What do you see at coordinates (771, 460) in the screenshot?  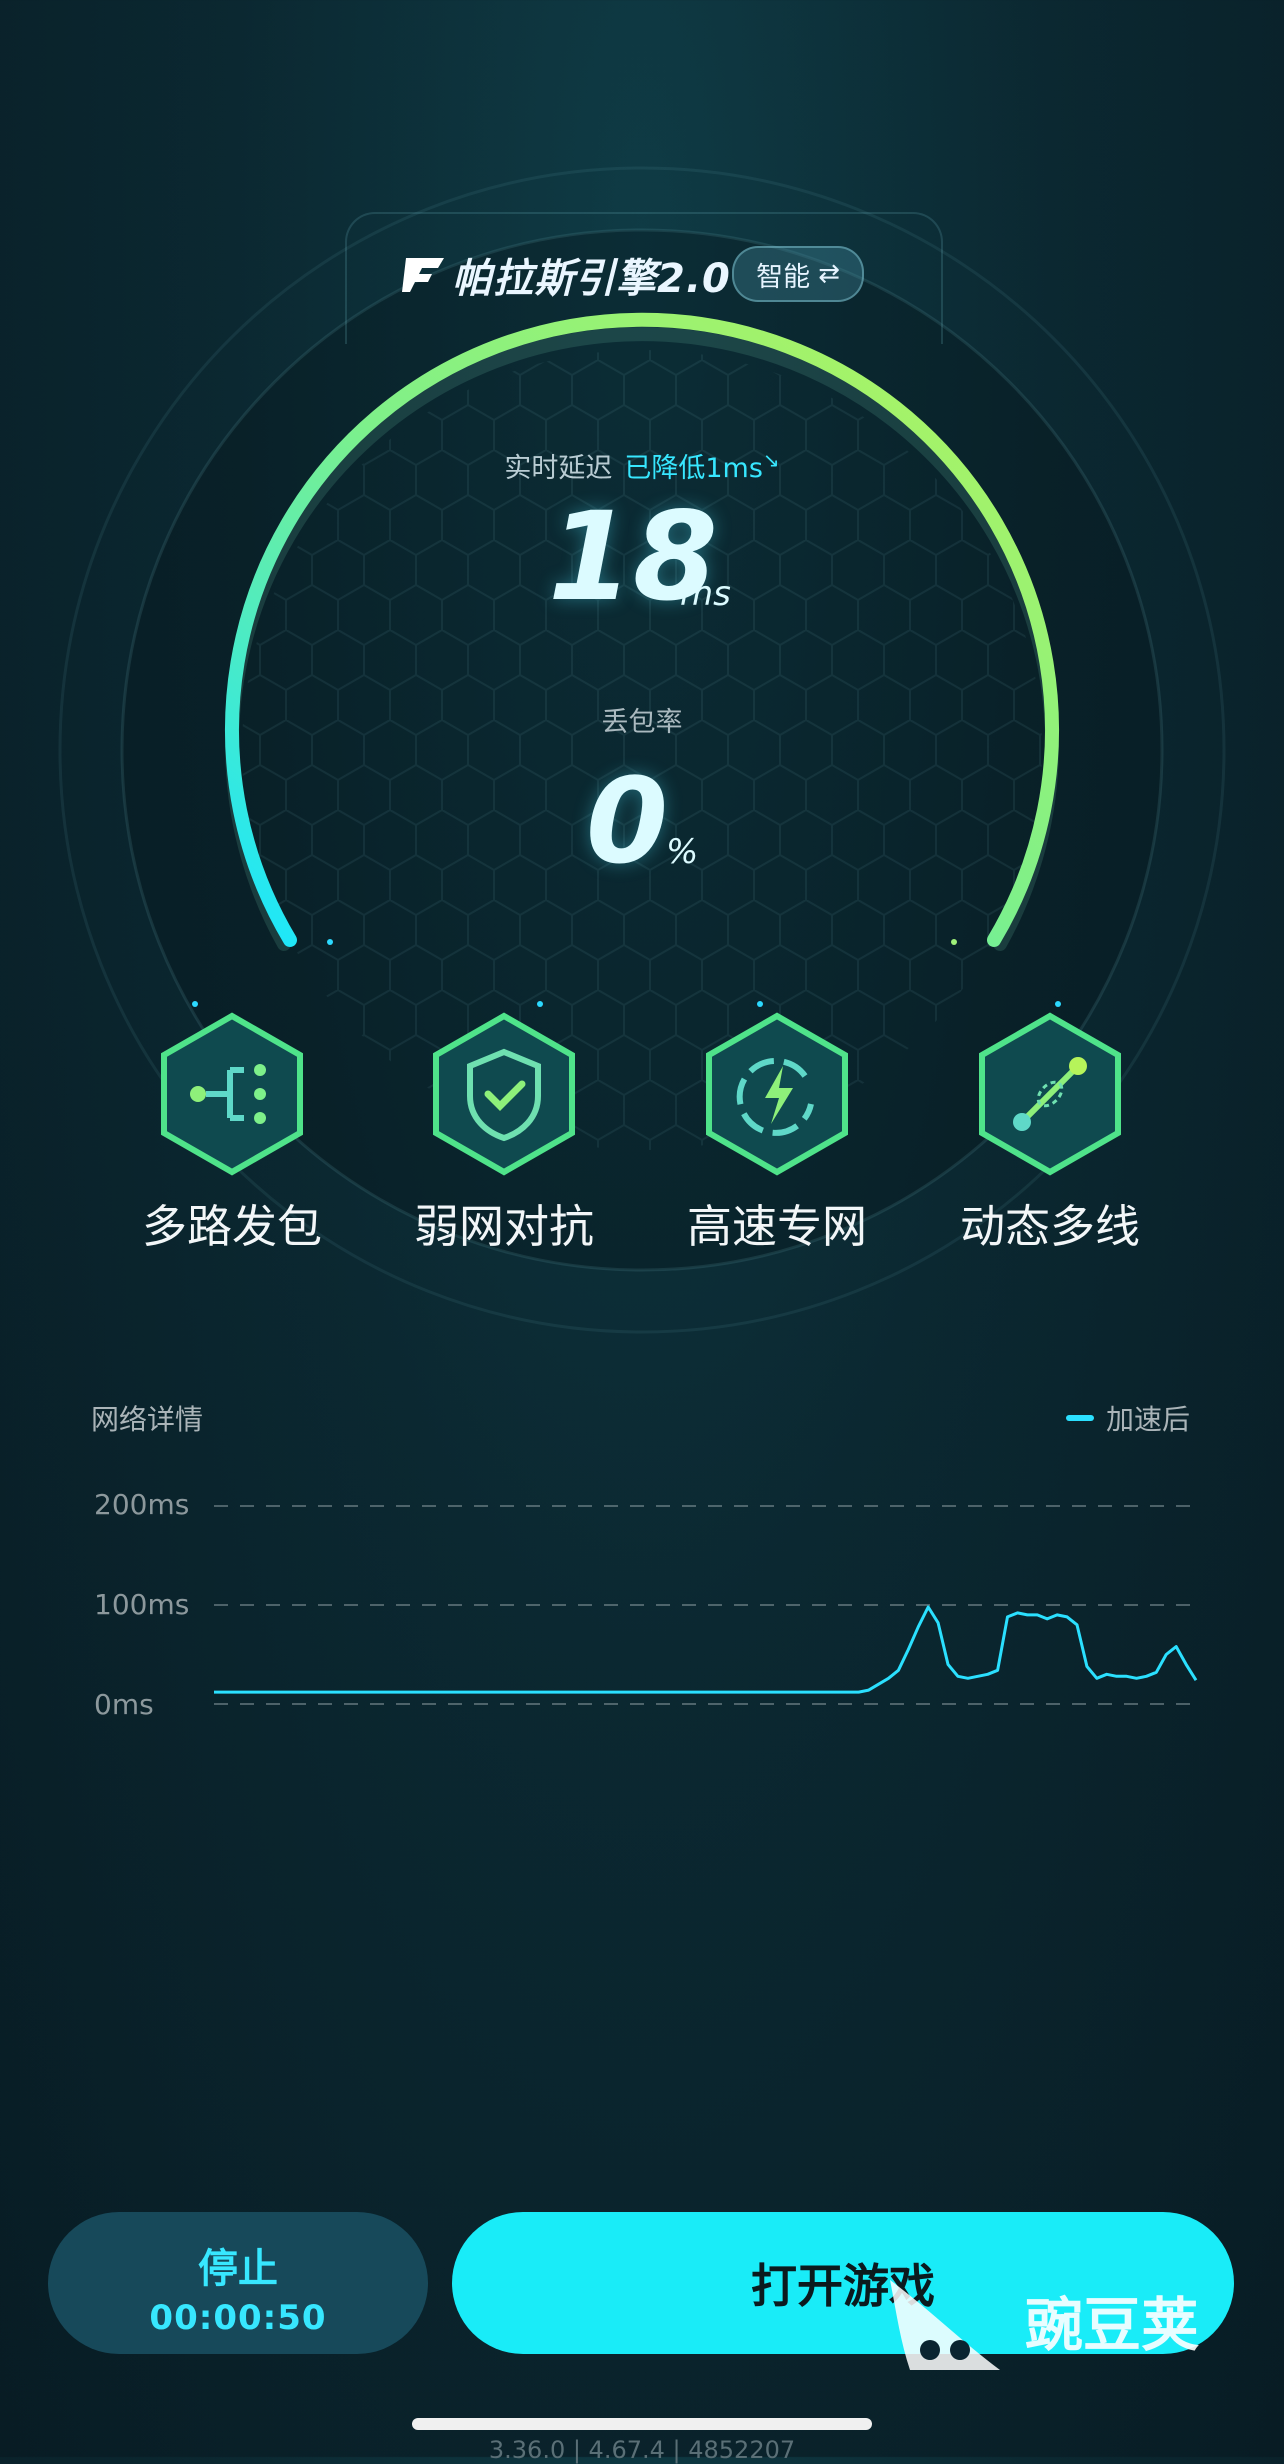 I see `trend-down-icon: ↘` at bounding box center [771, 460].